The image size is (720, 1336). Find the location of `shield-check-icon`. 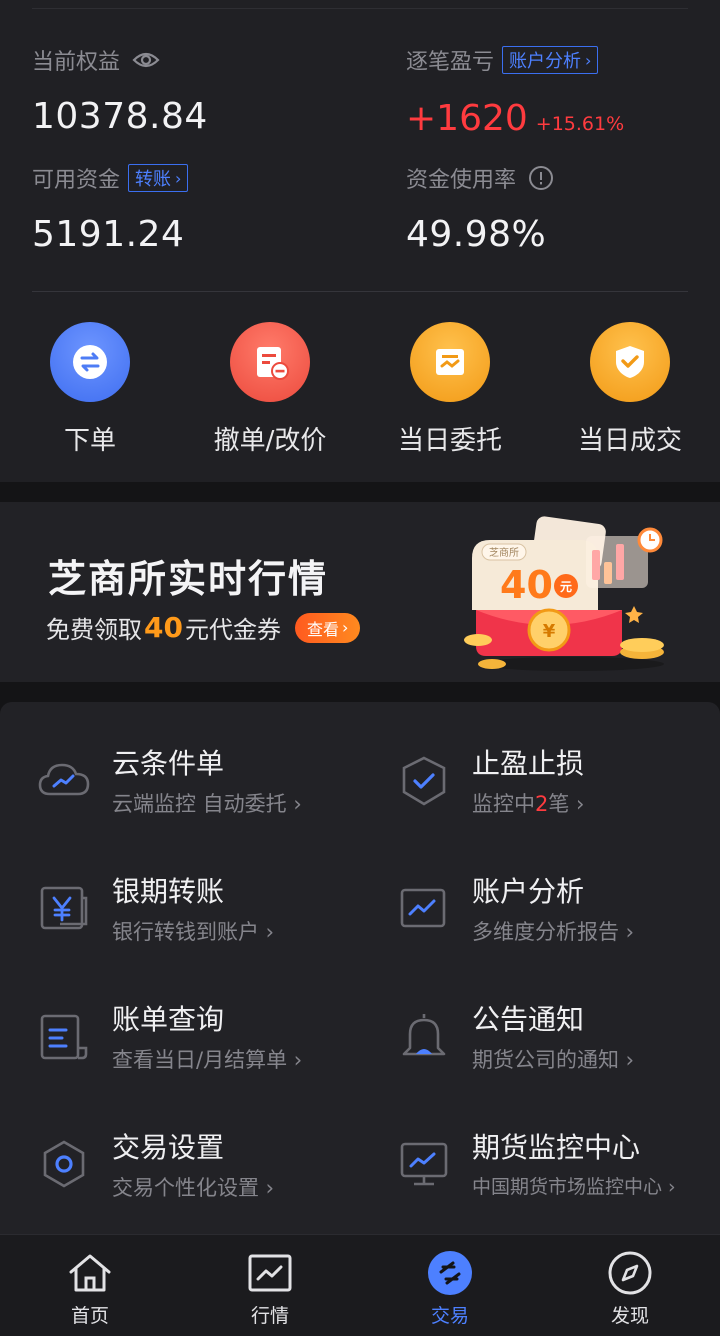

shield-check-icon is located at coordinates (424, 781).